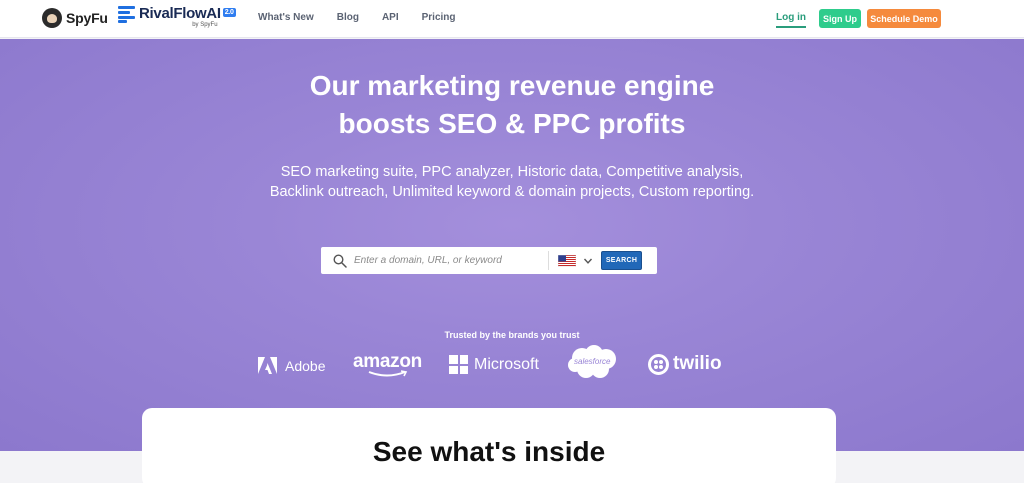 This screenshot has width=1024, height=483. What do you see at coordinates (904, 18) in the screenshot?
I see `schedule-demo-button: Schedule Demo` at bounding box center [904, 18].